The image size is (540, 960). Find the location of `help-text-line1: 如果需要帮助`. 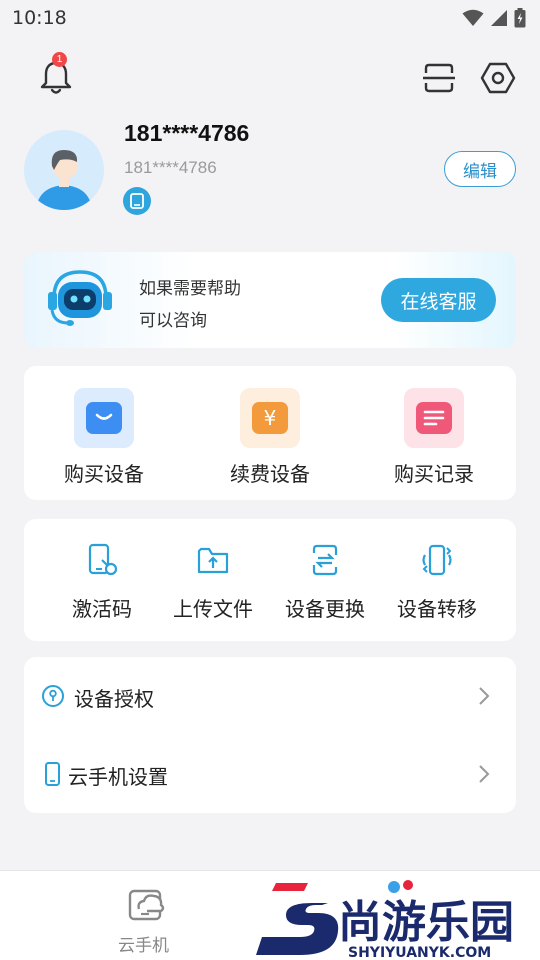

help-text-line1: 如果需要帮助 is located at coordinates (190, 289).